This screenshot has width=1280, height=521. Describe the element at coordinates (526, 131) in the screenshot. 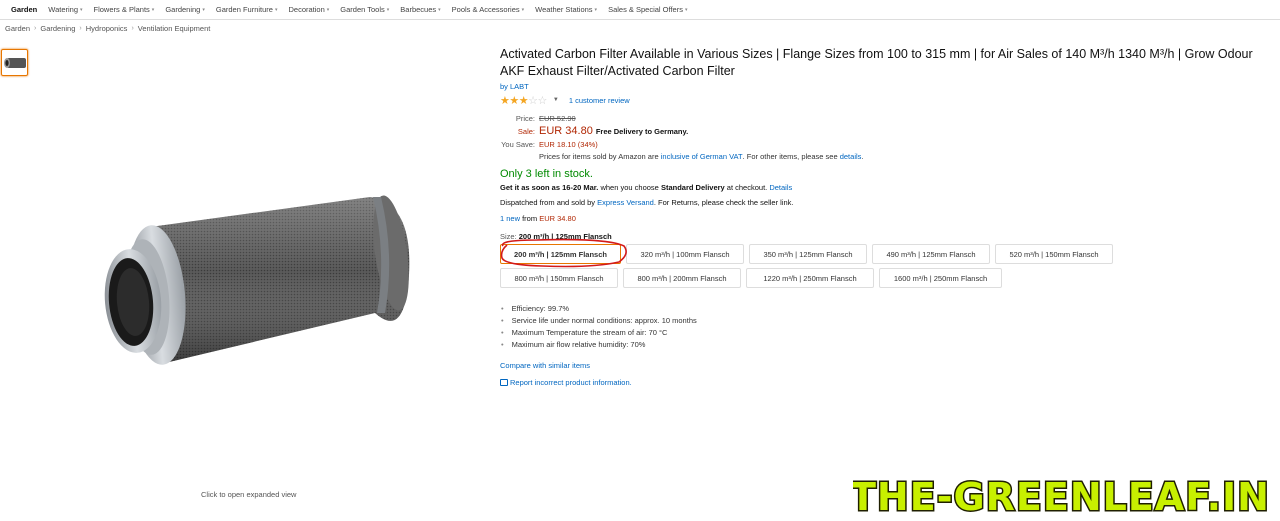

I see `sale-label: Sale:` at that location.